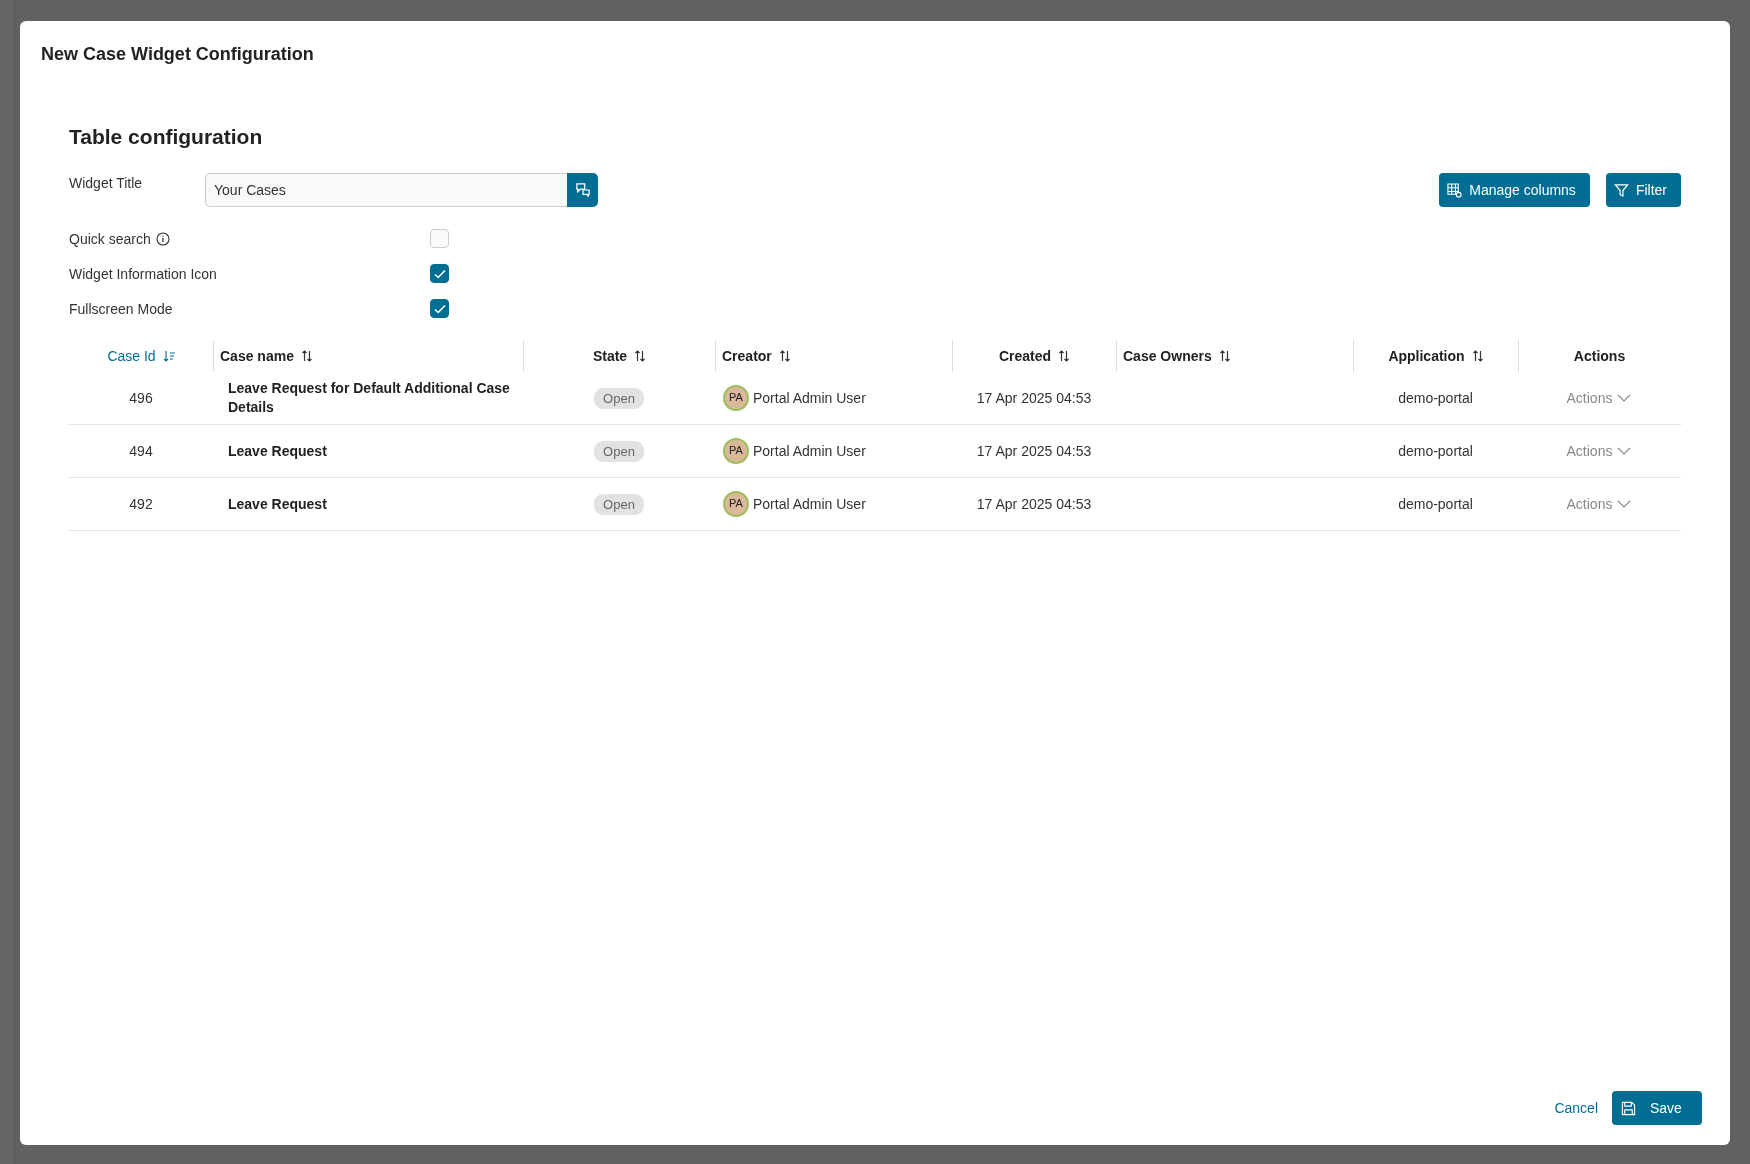  I want to click on translate-button, so click(582, 190).